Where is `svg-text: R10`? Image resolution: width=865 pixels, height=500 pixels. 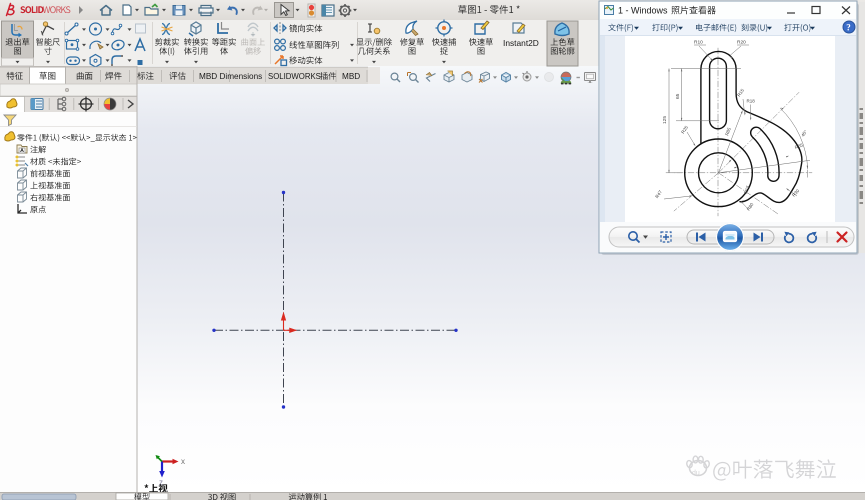 svg-text: R10 is located at coordinates (698, 43).